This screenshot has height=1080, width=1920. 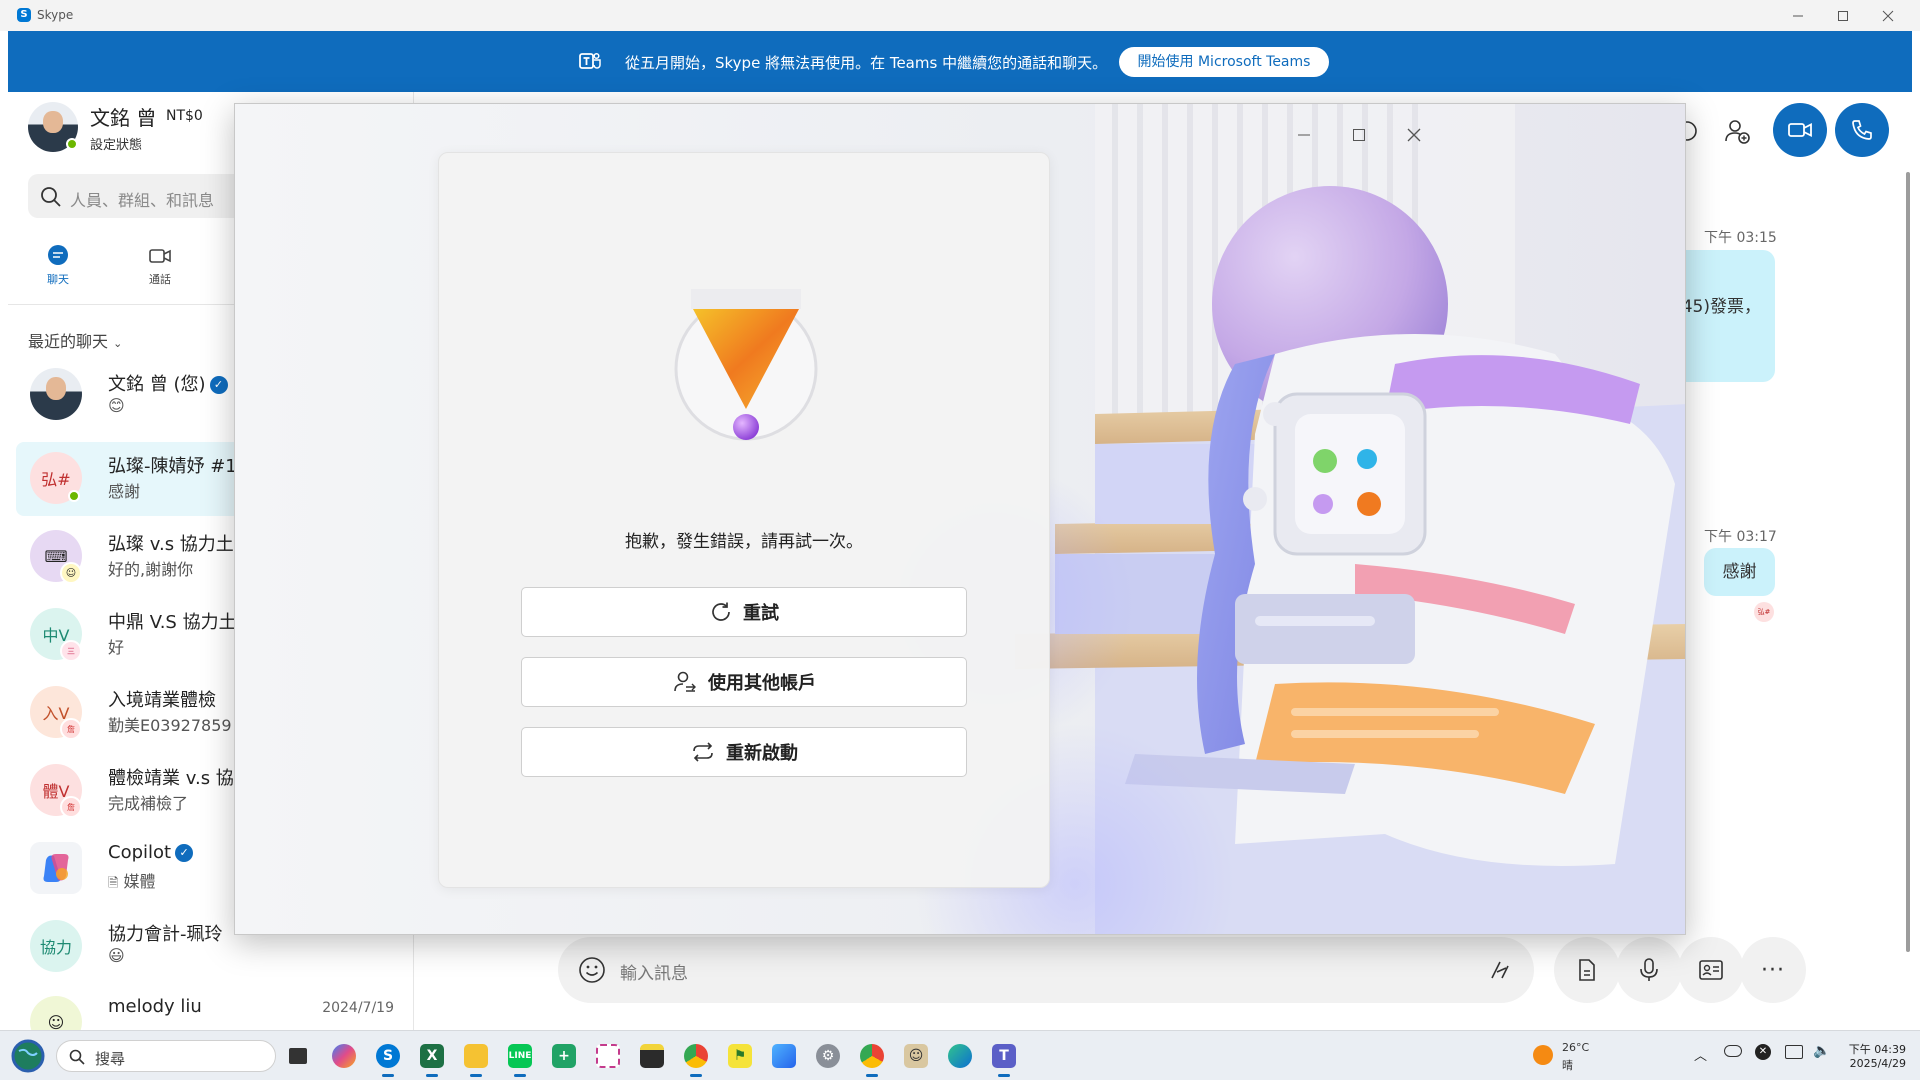 I want to click on chat-last-message: 🗎 媒體, so click(x=132, y=881).